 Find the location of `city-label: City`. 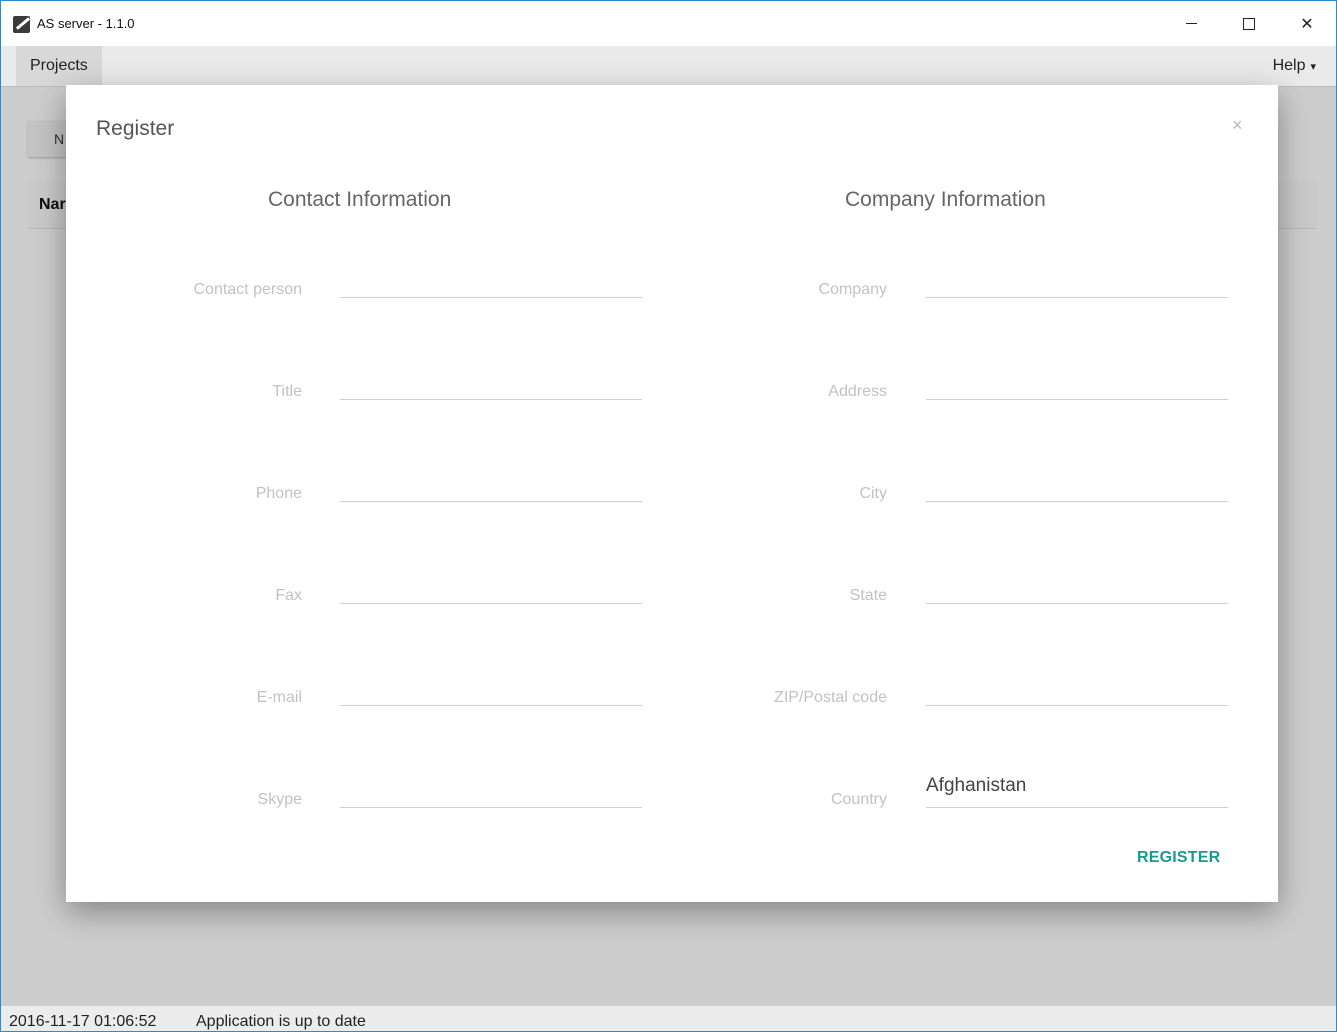

city-label: City is located at coordinates (873, 493).